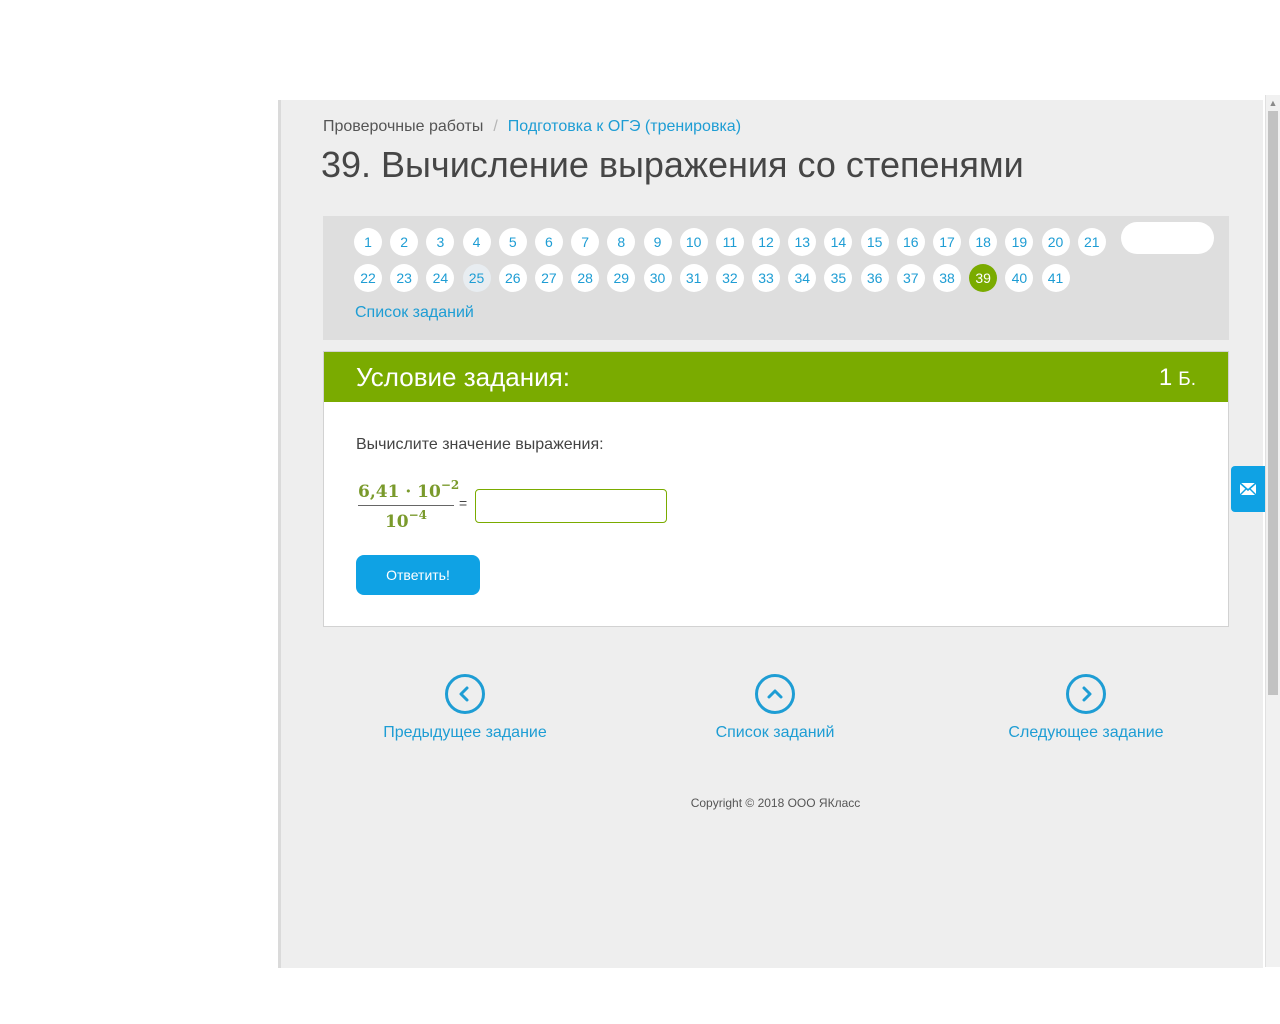 The width and height of the screenshot is (1280, 1024). I want to click on task-number-32: 32, so click(729, 278).